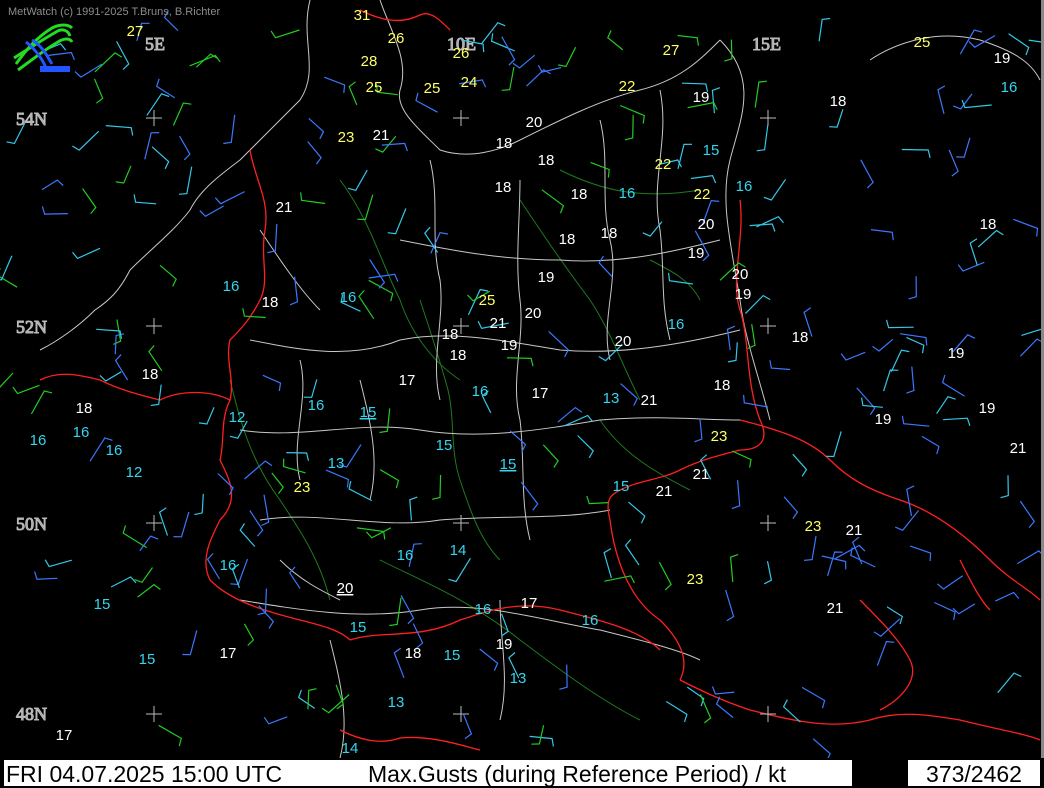  Describe the element at coordinates (31, 119) in the screenshot. I see `lat-label: 54N` at that location.